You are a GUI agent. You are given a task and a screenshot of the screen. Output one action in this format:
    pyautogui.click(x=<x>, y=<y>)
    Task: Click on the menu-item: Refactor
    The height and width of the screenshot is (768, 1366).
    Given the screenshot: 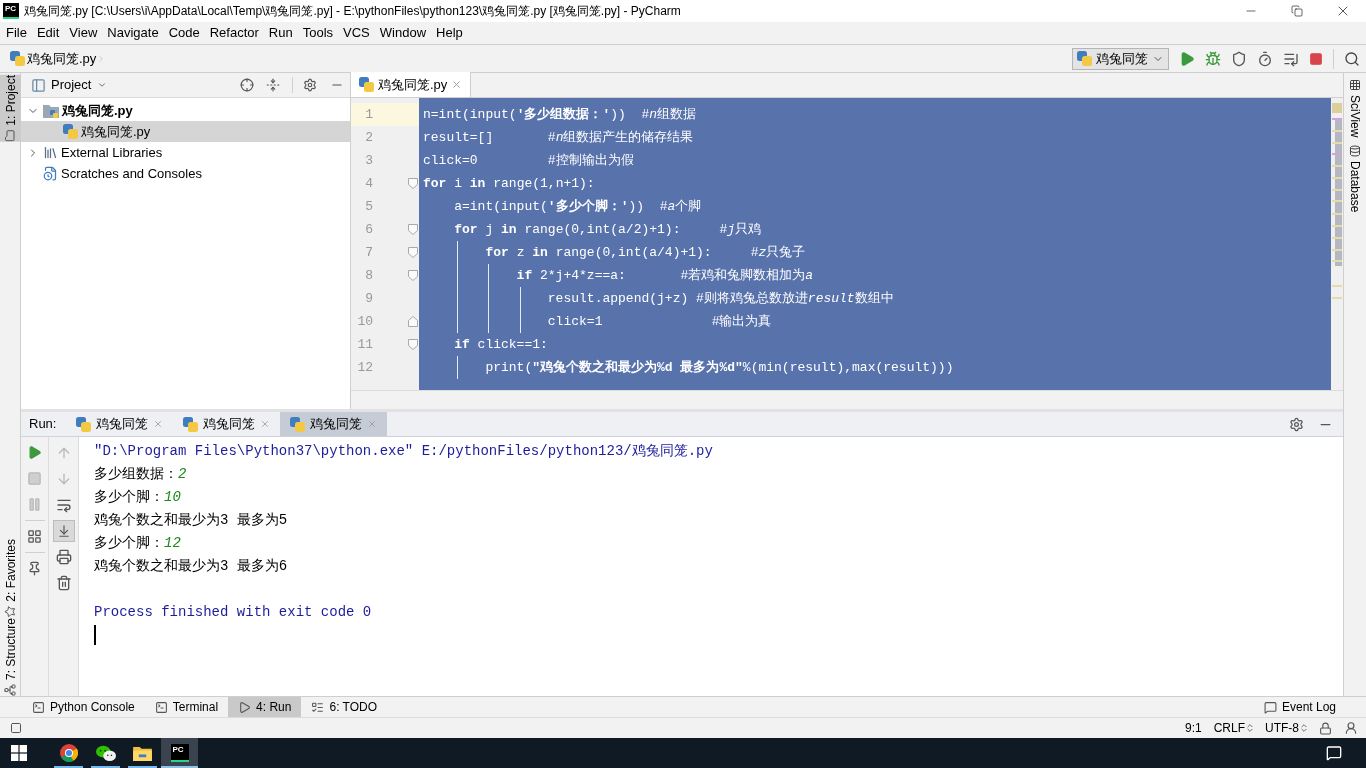 What is the action you would take?
    pyautogui.click(x=234, y=33)
    